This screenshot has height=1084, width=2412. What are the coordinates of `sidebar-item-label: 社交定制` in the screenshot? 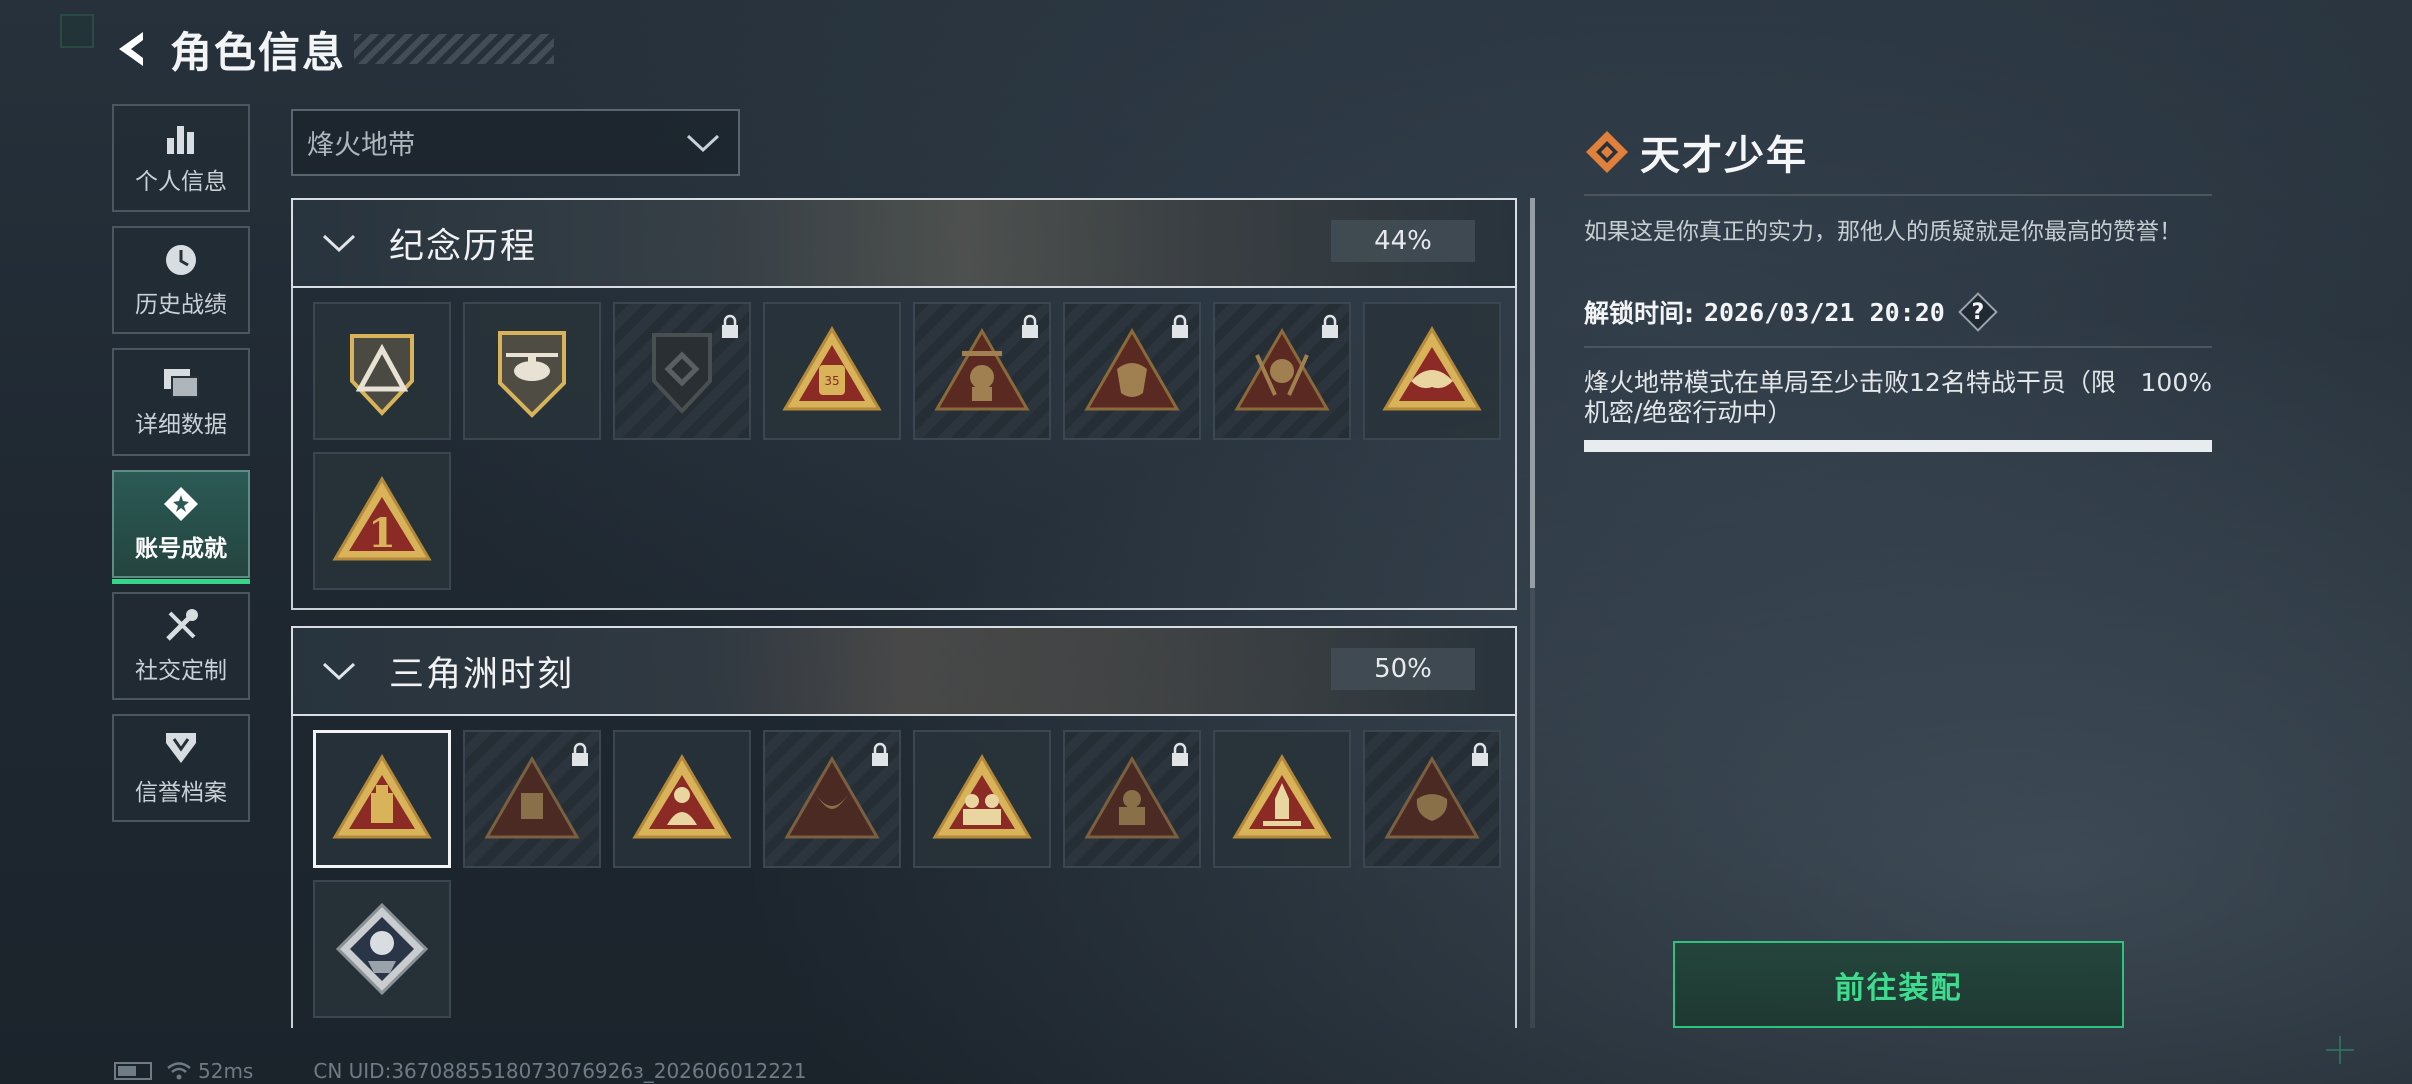 It's located at (181, 671).